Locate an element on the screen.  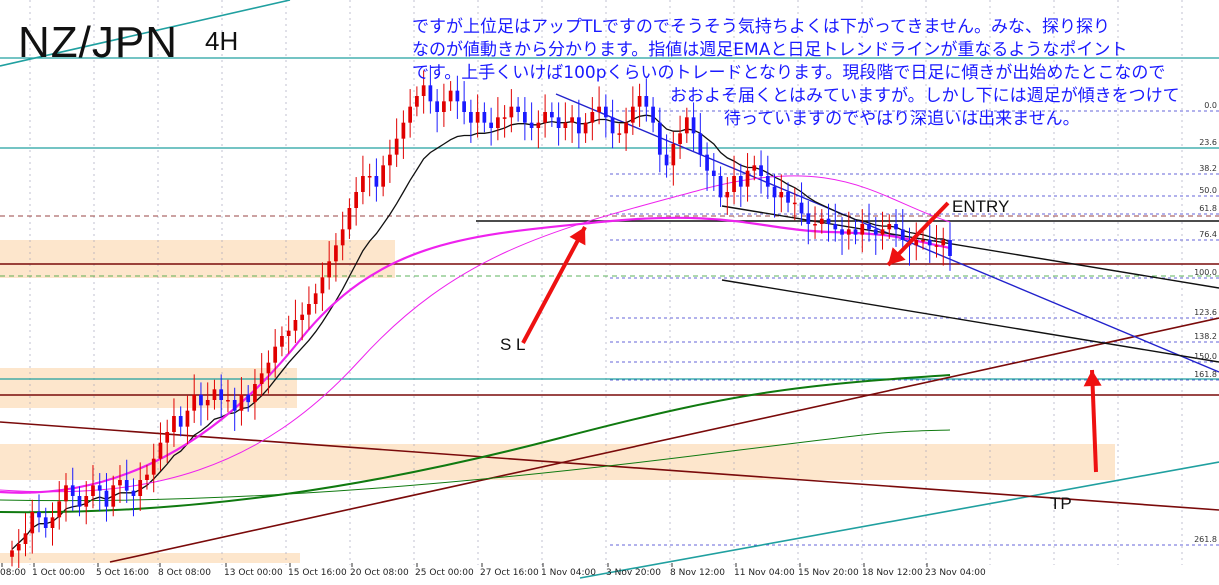
fib-label-1: 23.6 is located at coordinates (1208, 142).